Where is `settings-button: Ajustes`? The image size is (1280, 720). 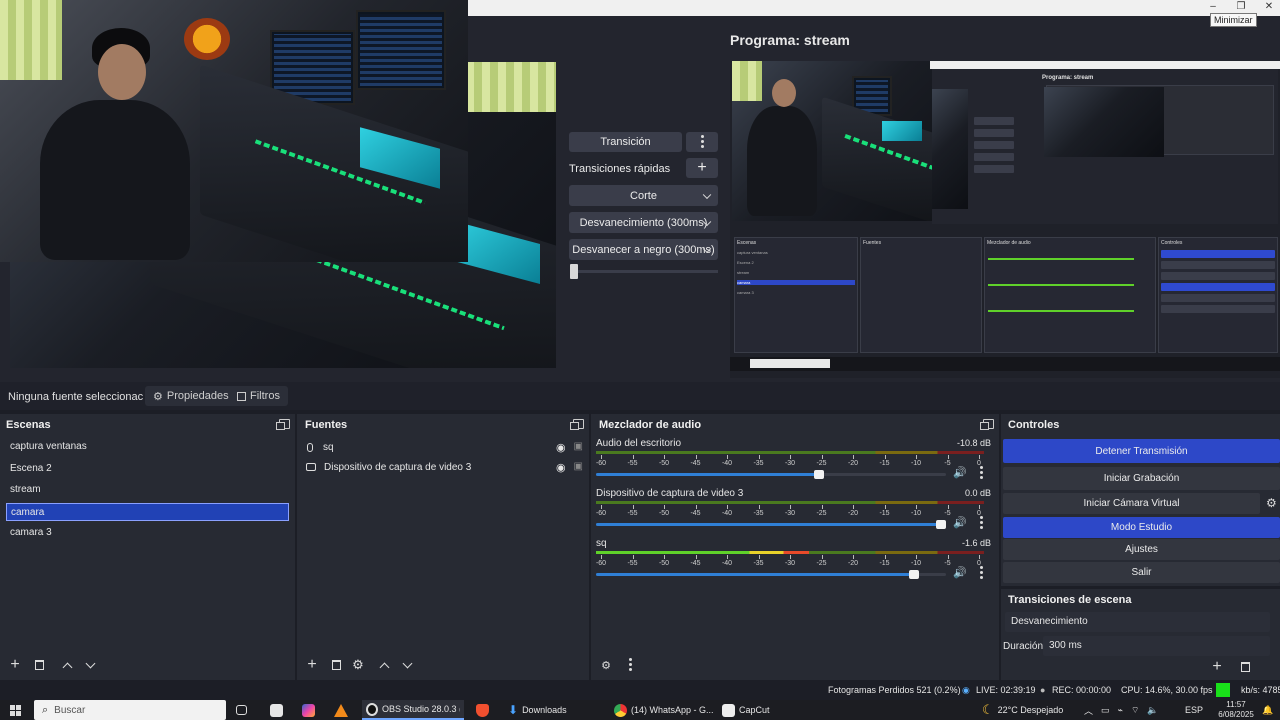
settings-button: Ajustes is located at coordinates (1141, 549).